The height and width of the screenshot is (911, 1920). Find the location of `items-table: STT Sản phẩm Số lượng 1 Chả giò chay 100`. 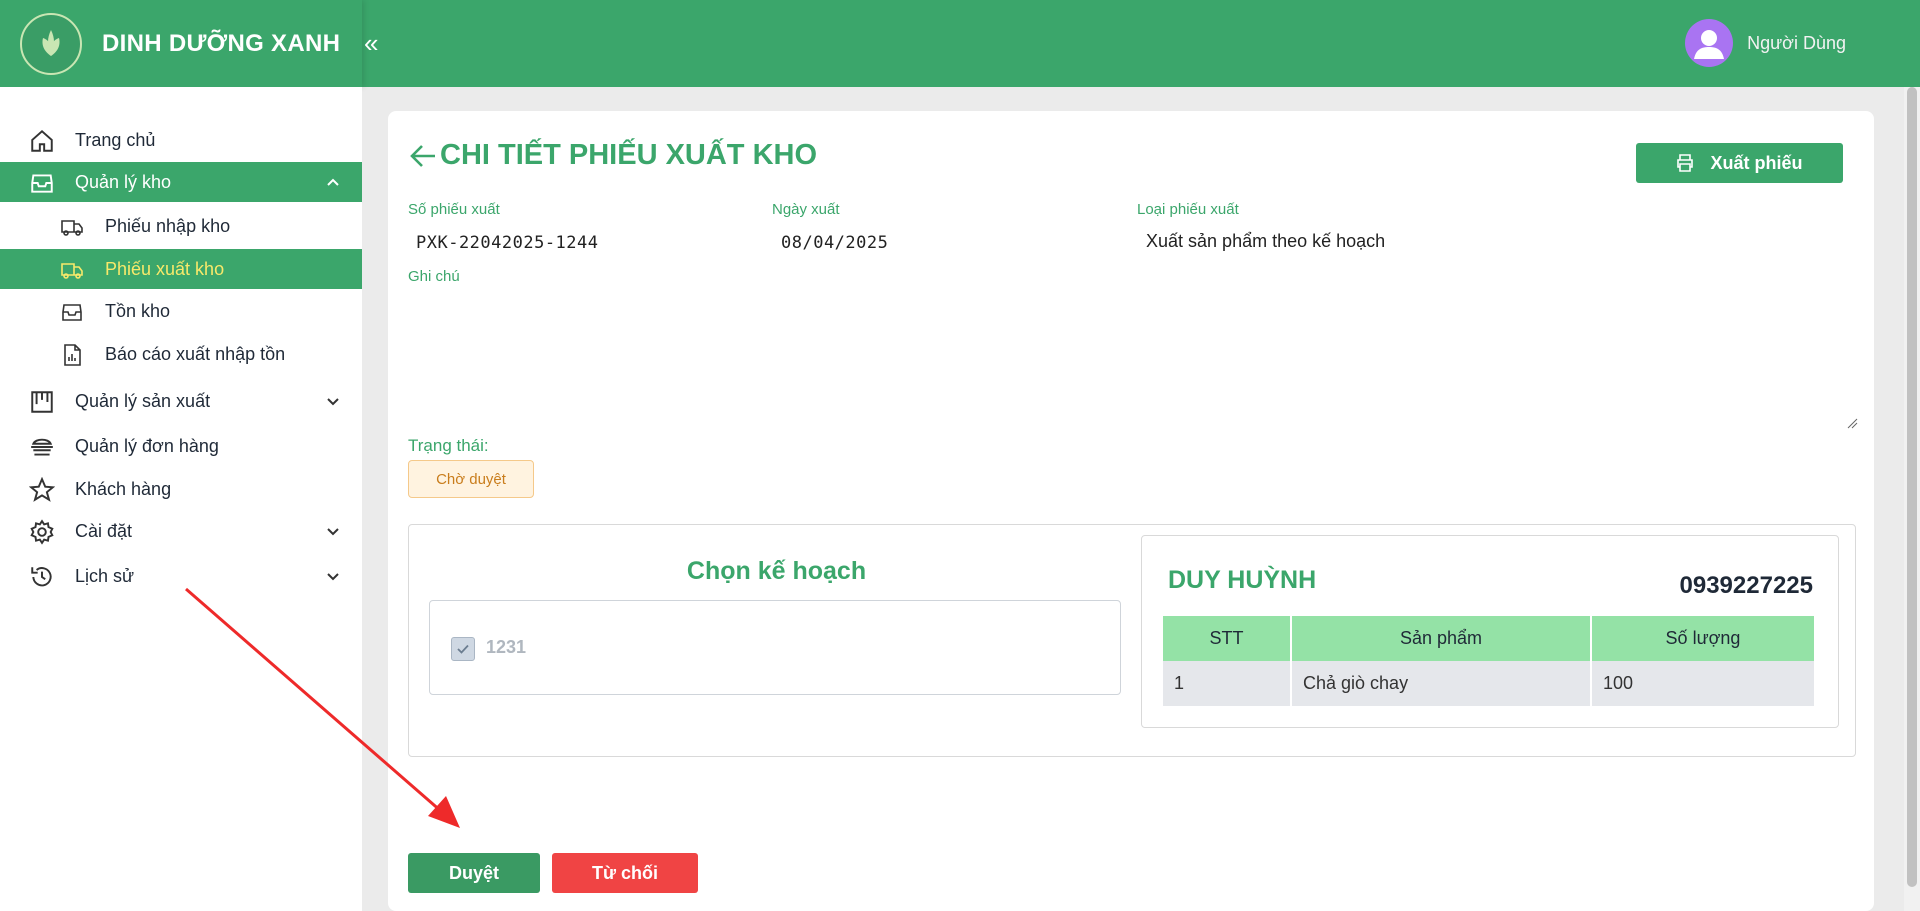

items-table: STT Sản phẩm Số lượng 1 Chả giò chay 100 is located at coordinates (1488, 661).